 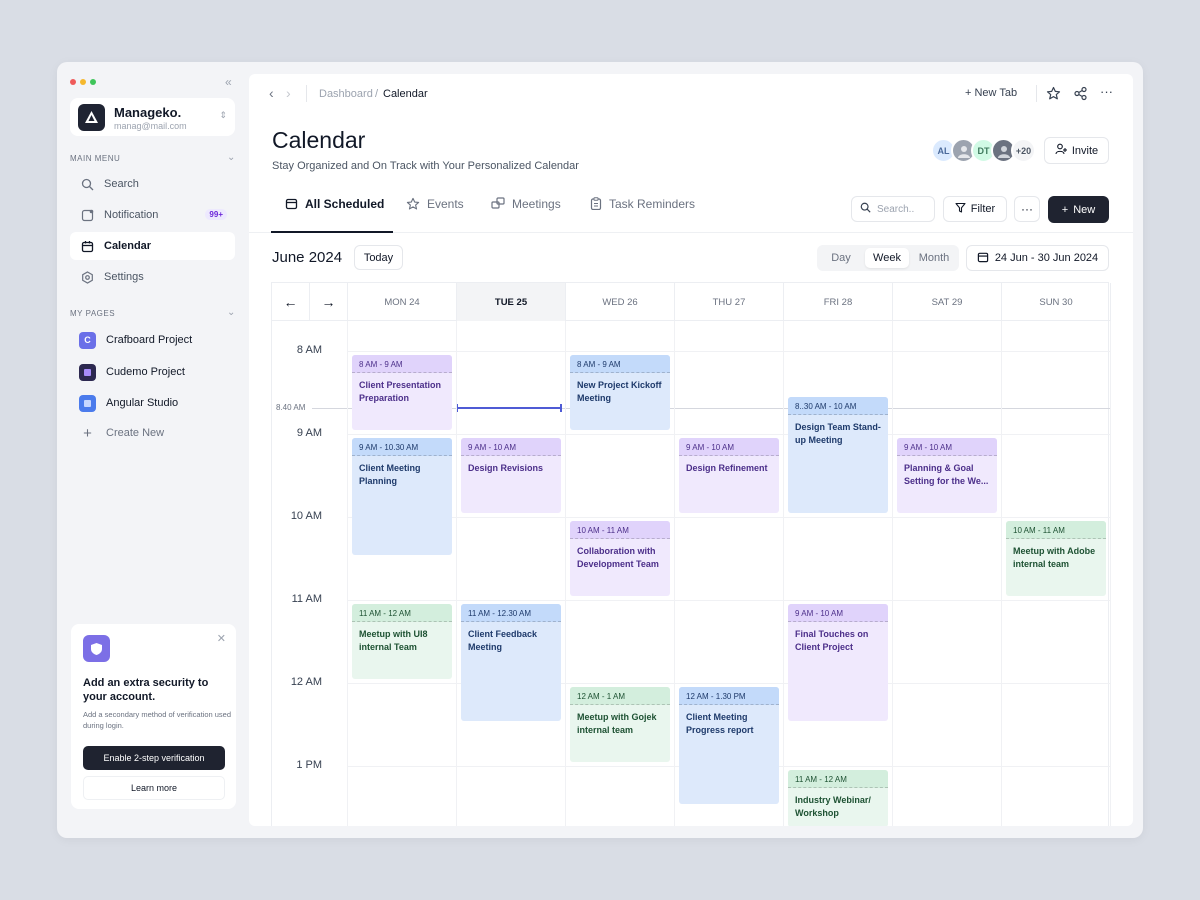 I want to click on previous-week-button: ←, so click(x=291, y=302).